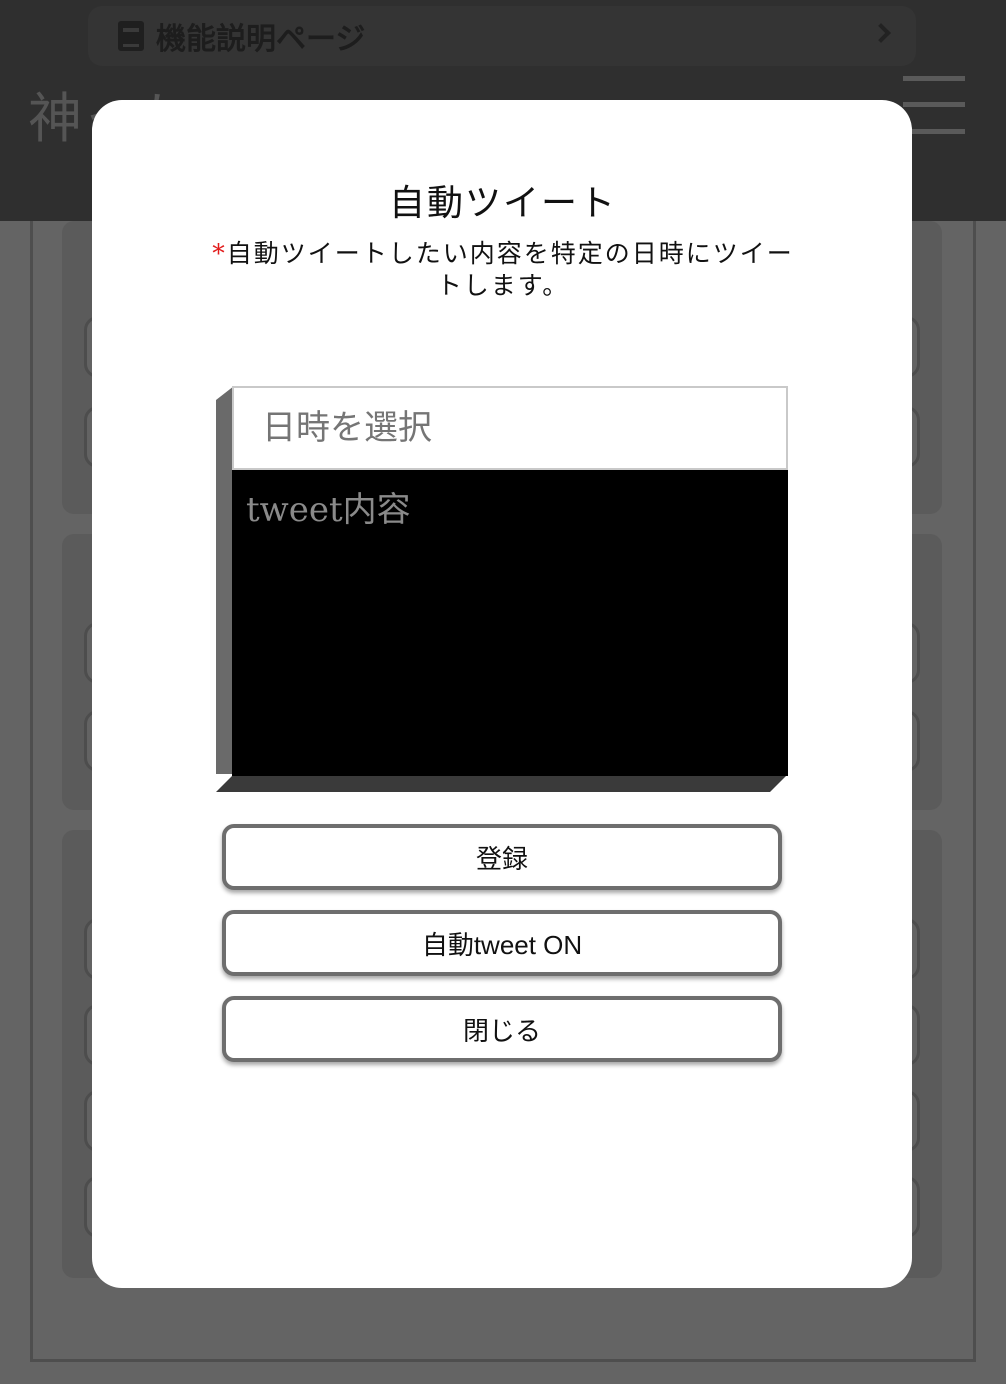 Image resolution: width=1006 pixels, height=1384 pixels. Describe the element at coordinates (219, 253) in the screenshot. I see `required-mark: *` at that location.